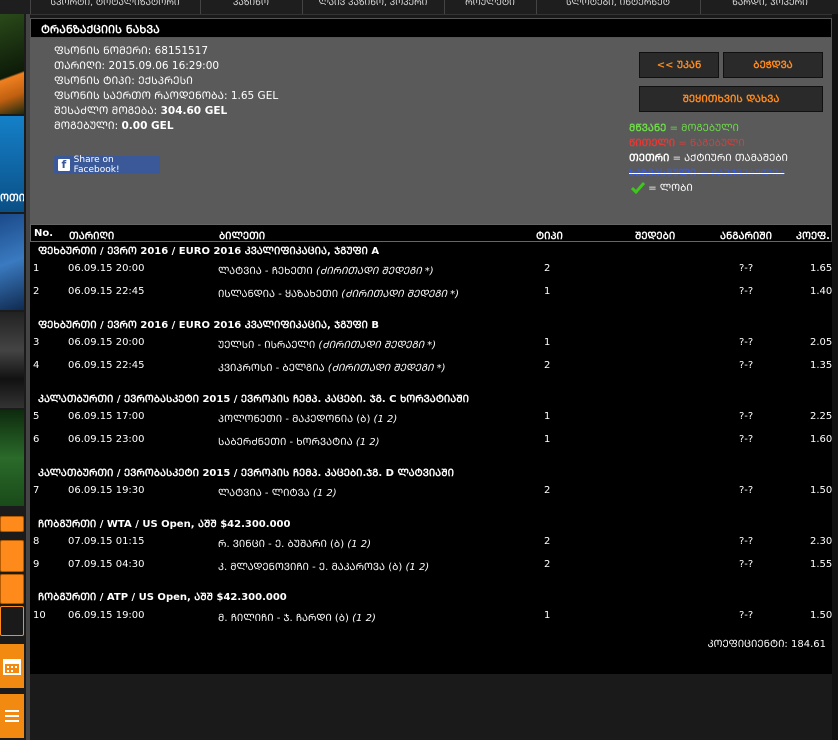 Image resolution: width=838 pixels, height=740 pixels. I want to click on ticket-number-value: 68151517, so click(181, 51).